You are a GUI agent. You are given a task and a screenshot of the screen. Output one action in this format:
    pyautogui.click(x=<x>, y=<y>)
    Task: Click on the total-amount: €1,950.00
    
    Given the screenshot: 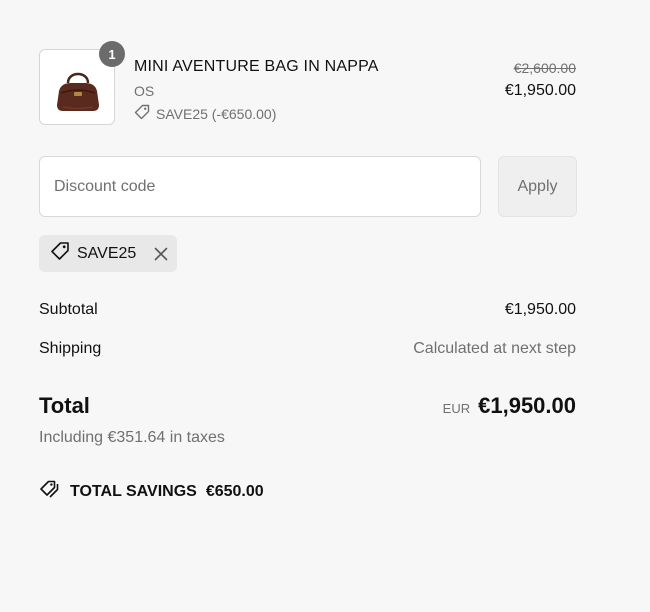 What is the action you would take?
    pyautogui.click(x=527, y=405)
    